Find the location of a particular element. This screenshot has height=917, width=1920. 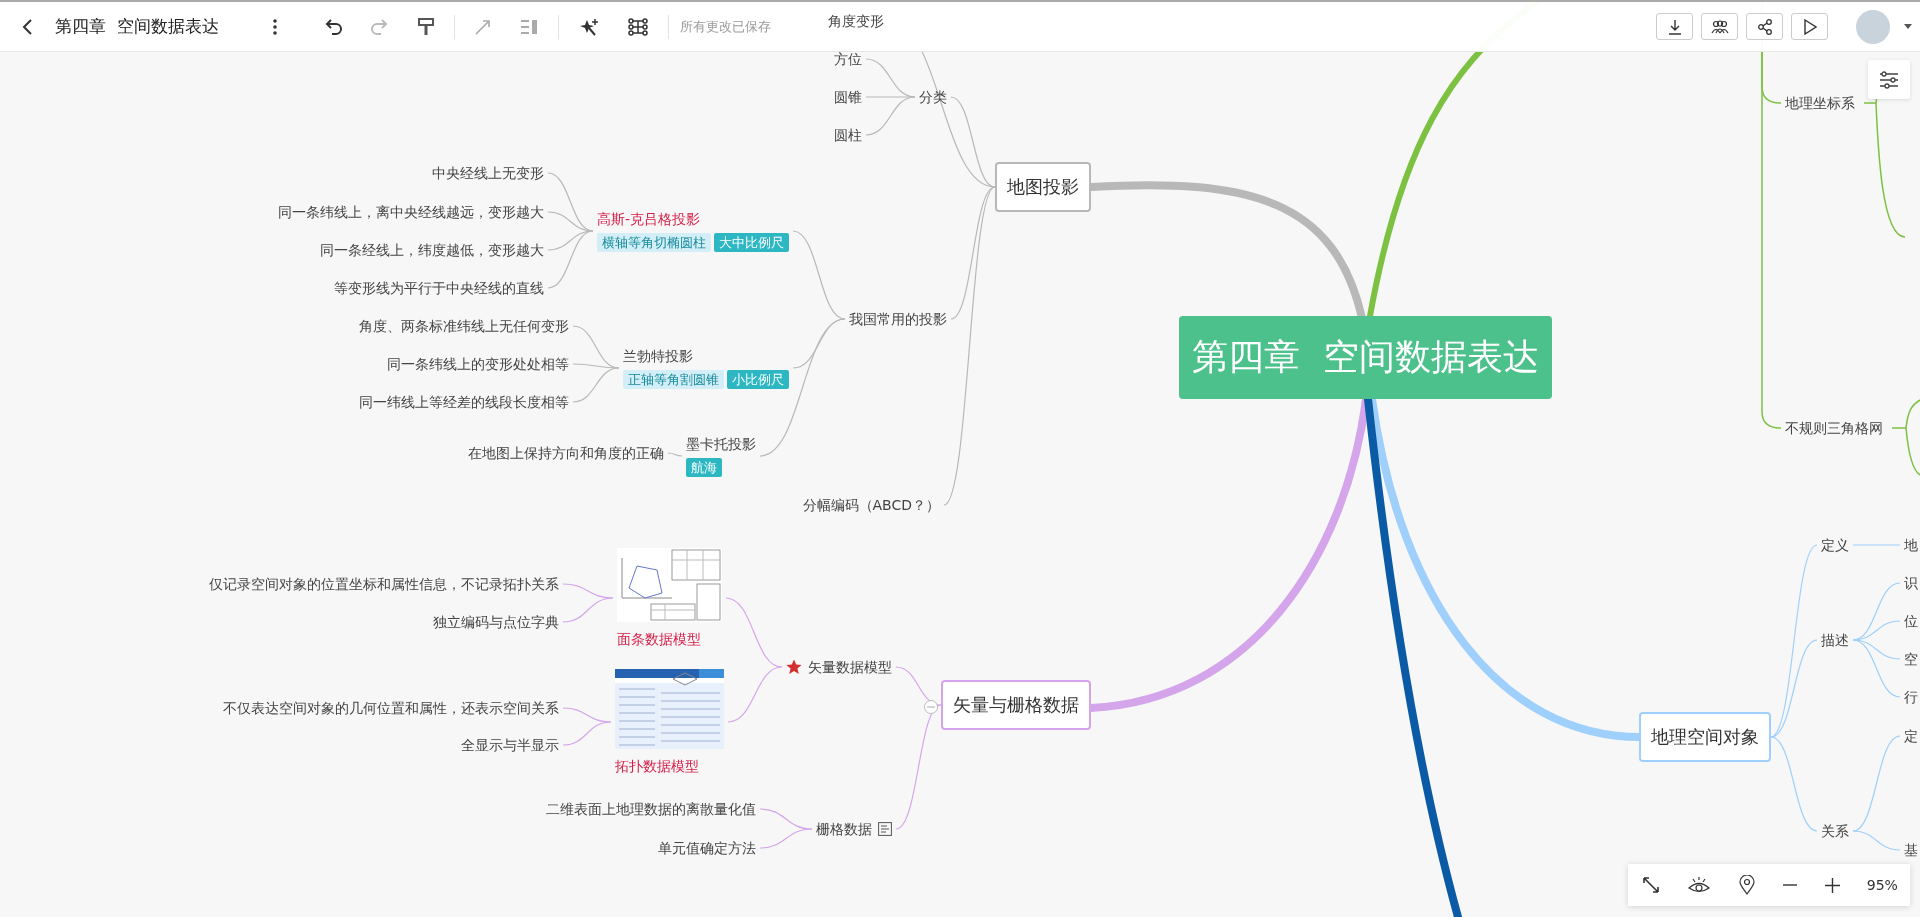

locate-button is located at coordinates (1746, 885).